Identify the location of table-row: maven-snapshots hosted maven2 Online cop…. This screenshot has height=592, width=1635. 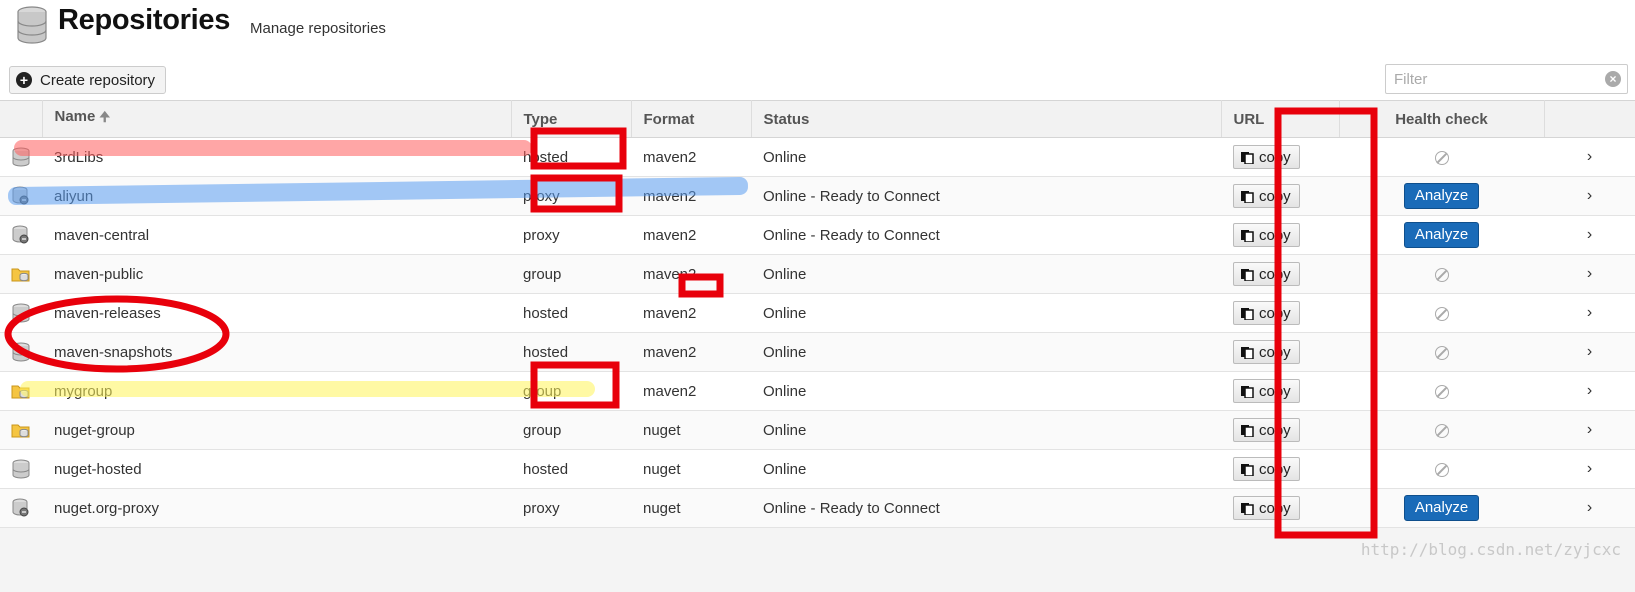
(817, 352).